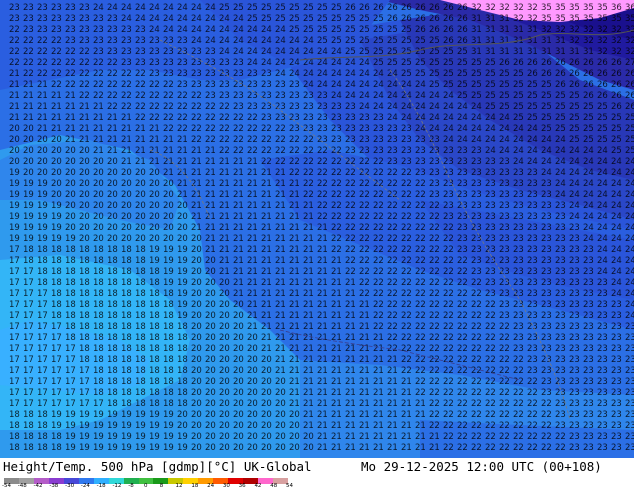 The width and height of the screenshot is (634, 490). I want to click on color-scale-tick: 0, so click(146, 486).